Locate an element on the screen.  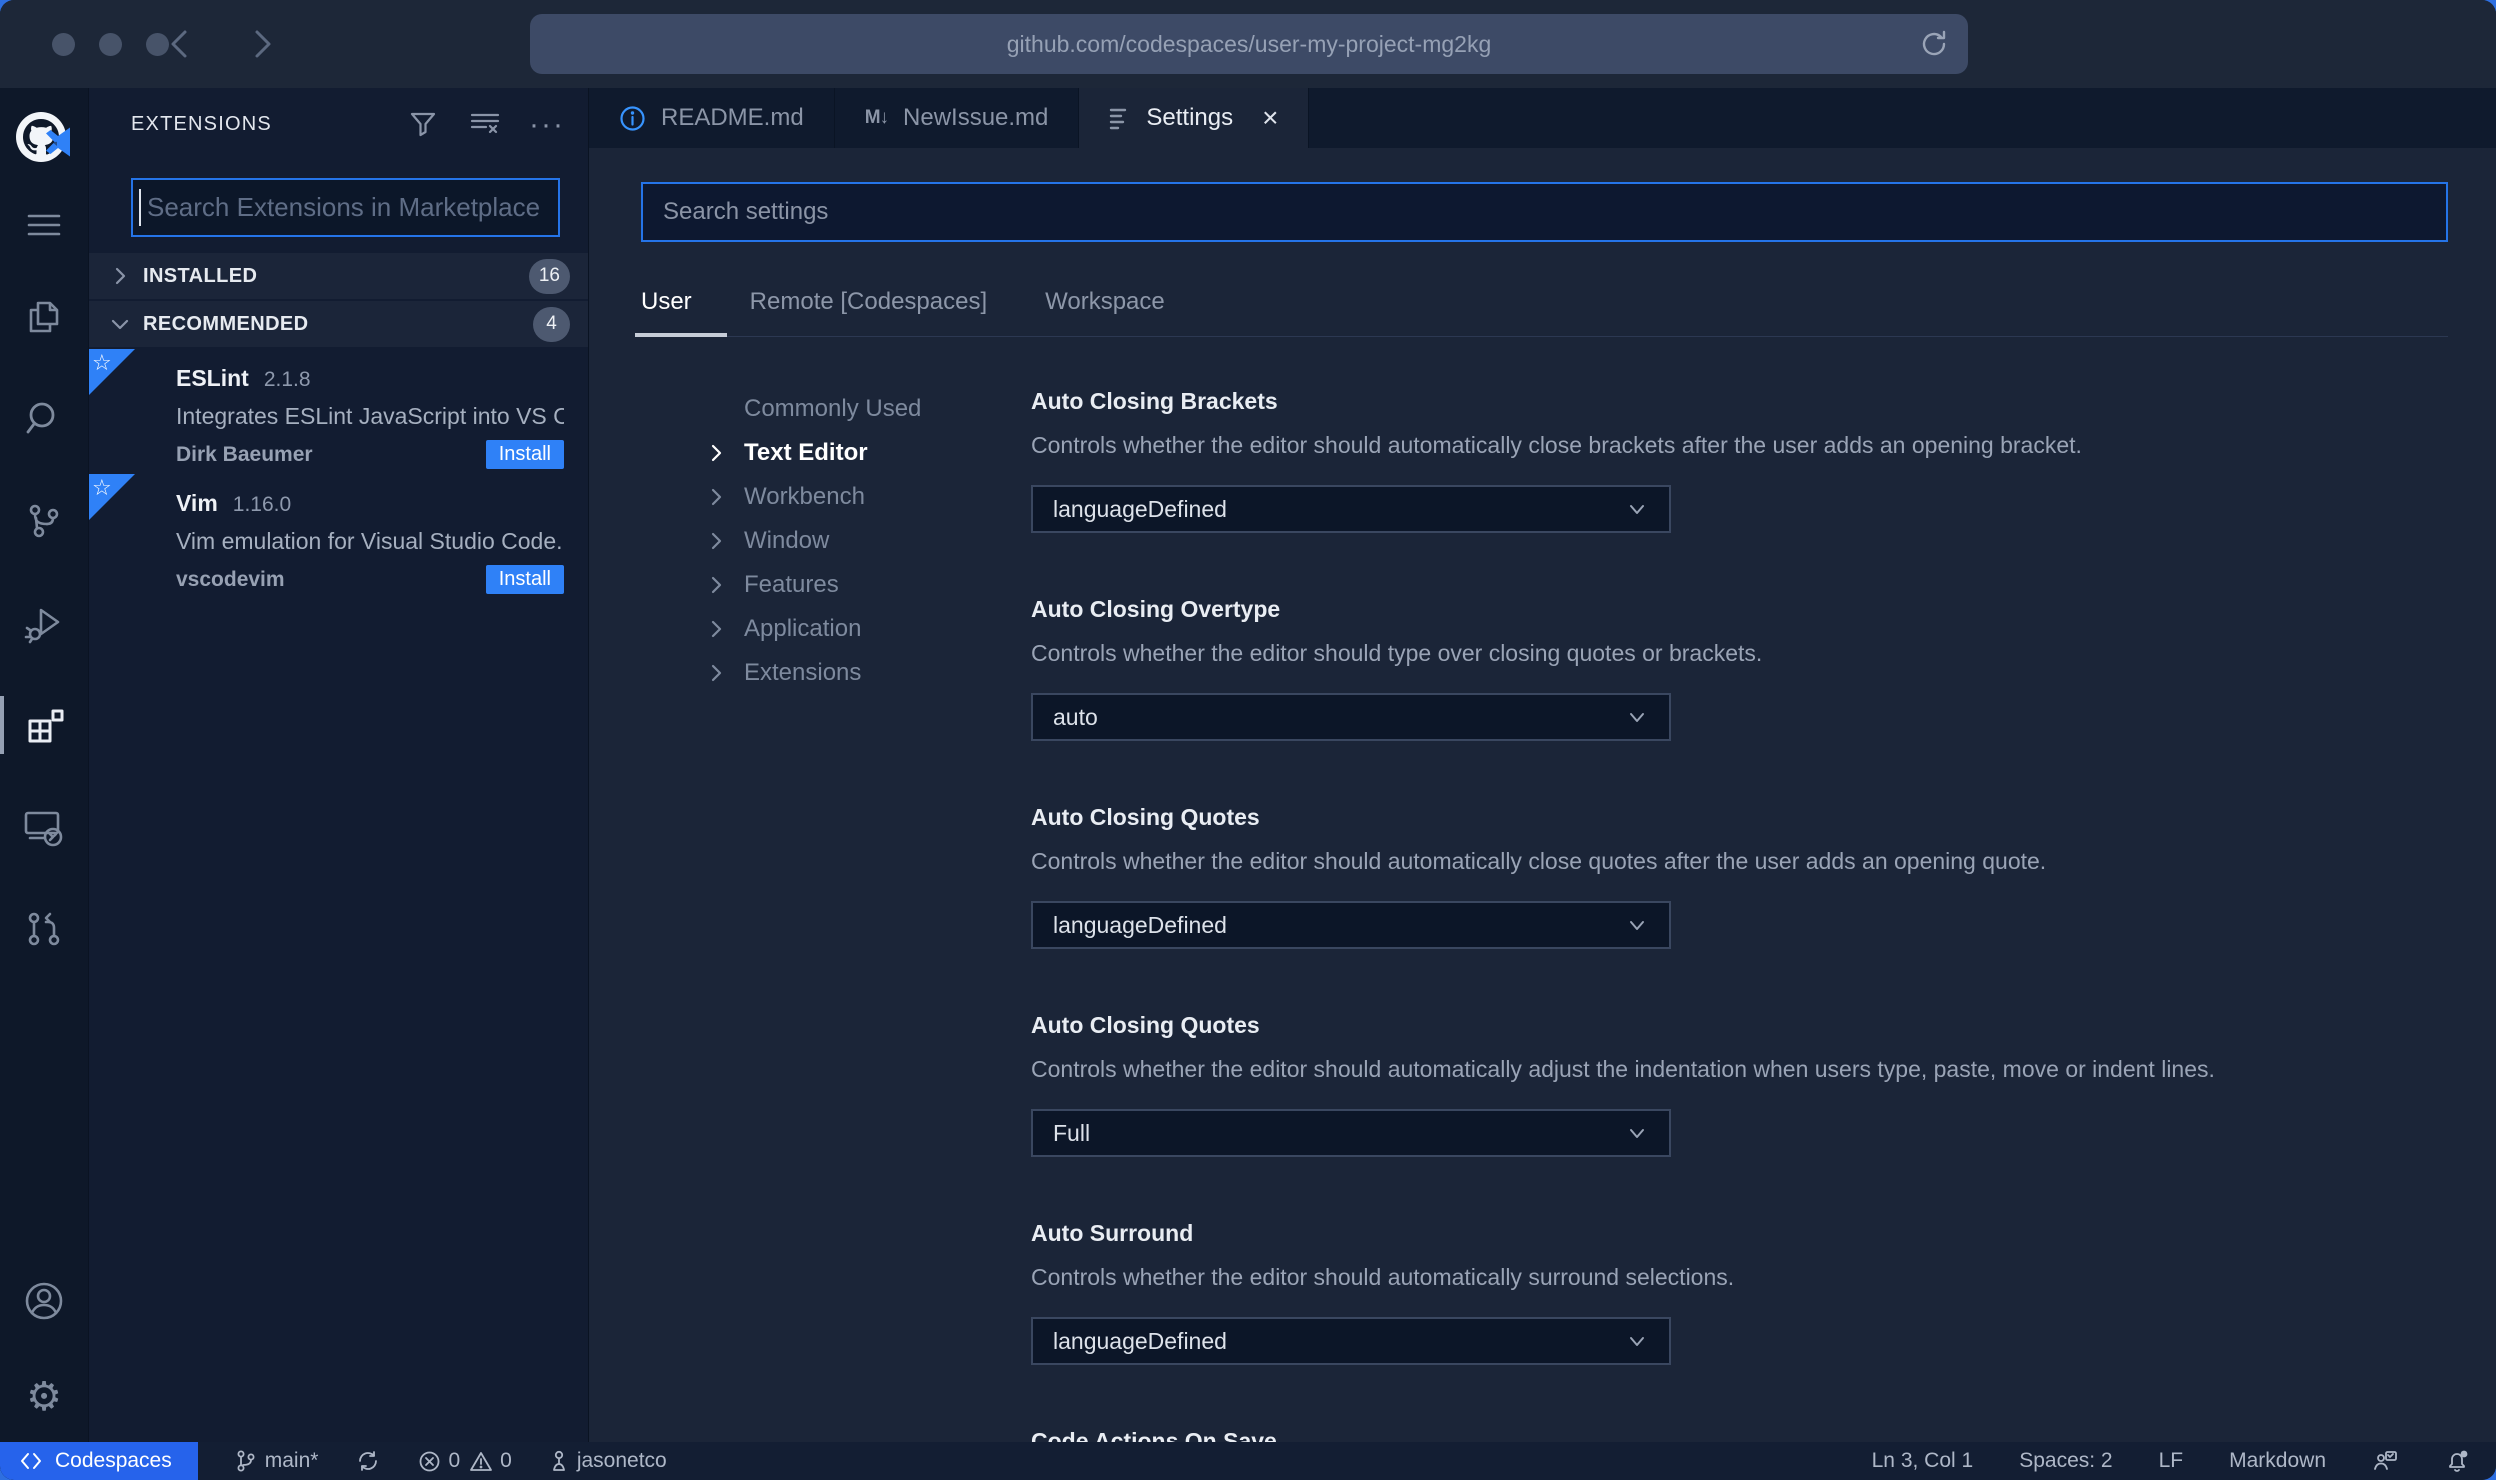
remote-explorer-icon is located at coordinates (44, 827).